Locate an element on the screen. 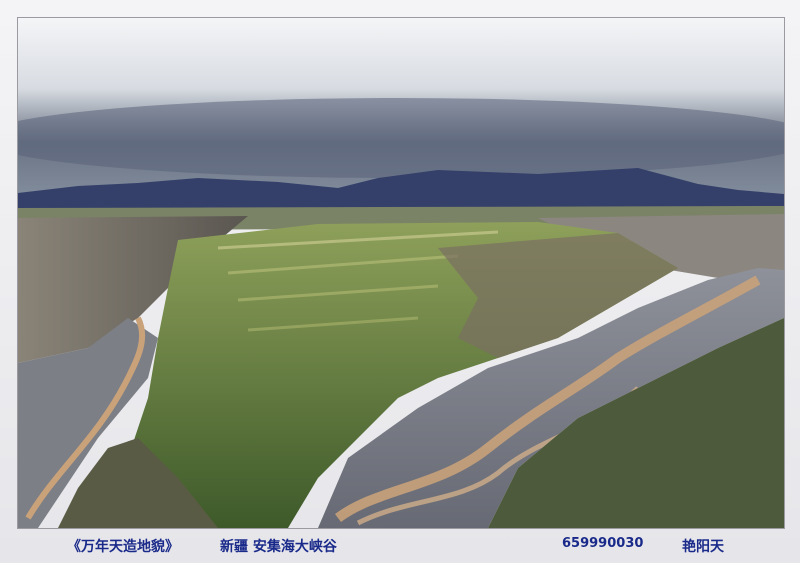  caption-number: 659990030 is located at coordinates (603, 543).